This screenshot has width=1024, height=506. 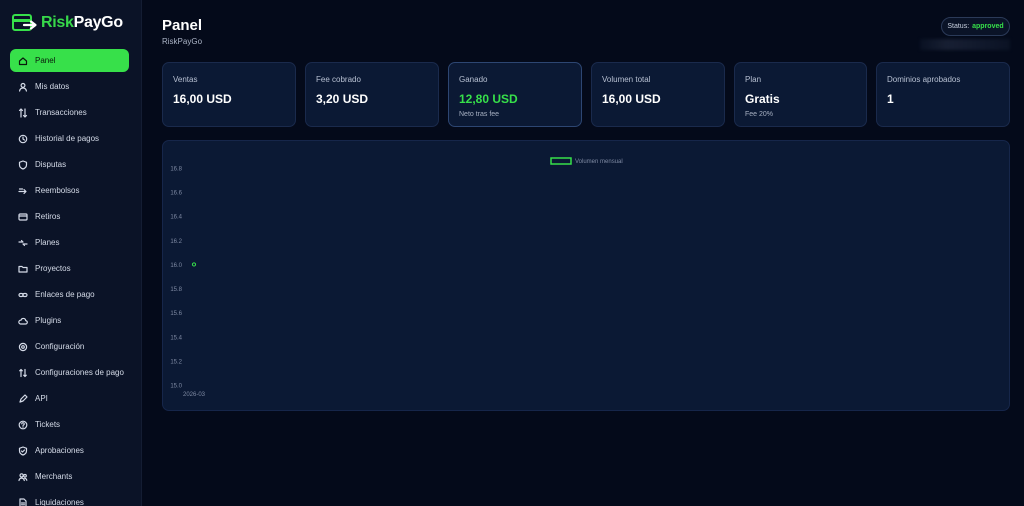 I want to click on stat-label: Dominios aprobados, so click(x=924, y=79).